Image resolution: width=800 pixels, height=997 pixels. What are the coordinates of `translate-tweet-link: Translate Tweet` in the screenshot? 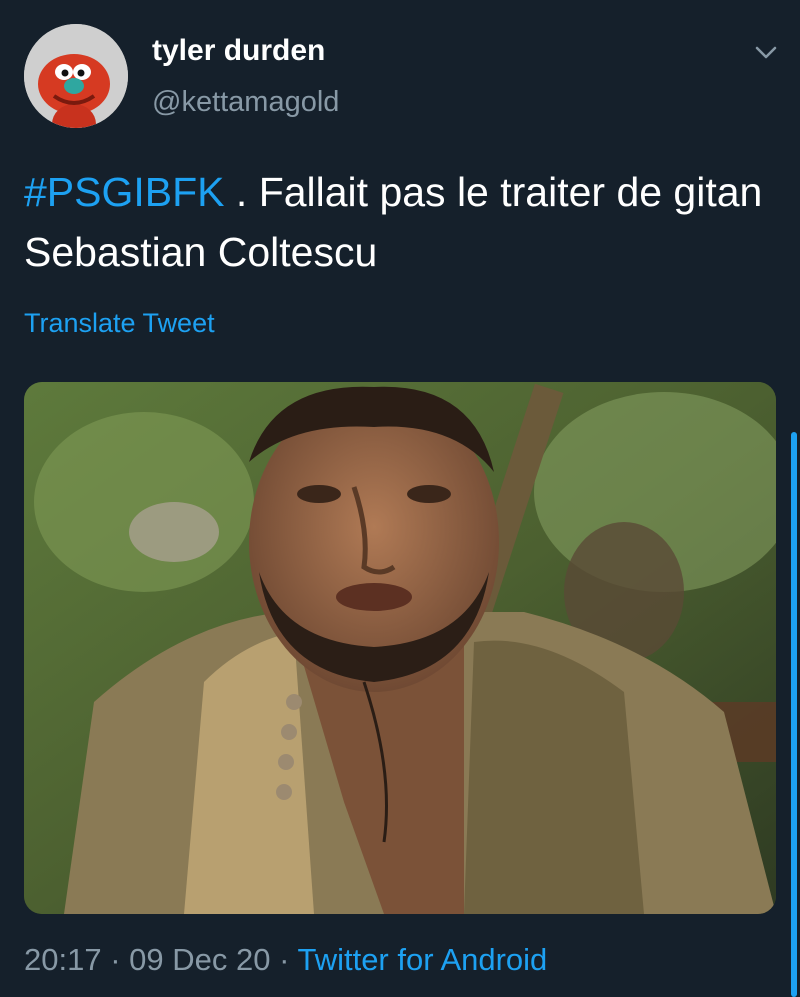 It's located at (119, 323).